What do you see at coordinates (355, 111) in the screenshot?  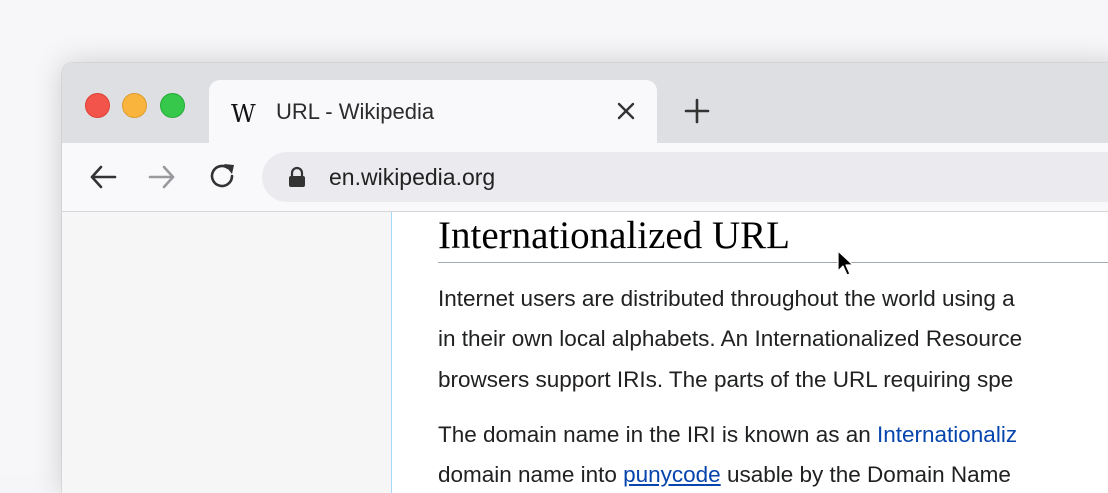 I see `tab-title: URL - Wikipedia` at bounding box center [355, 111].